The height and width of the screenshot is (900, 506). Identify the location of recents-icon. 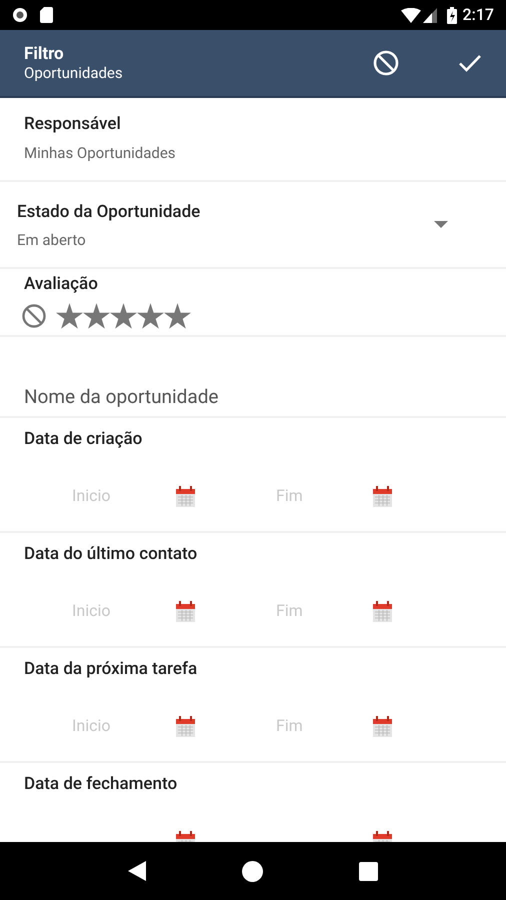
(368, 871).